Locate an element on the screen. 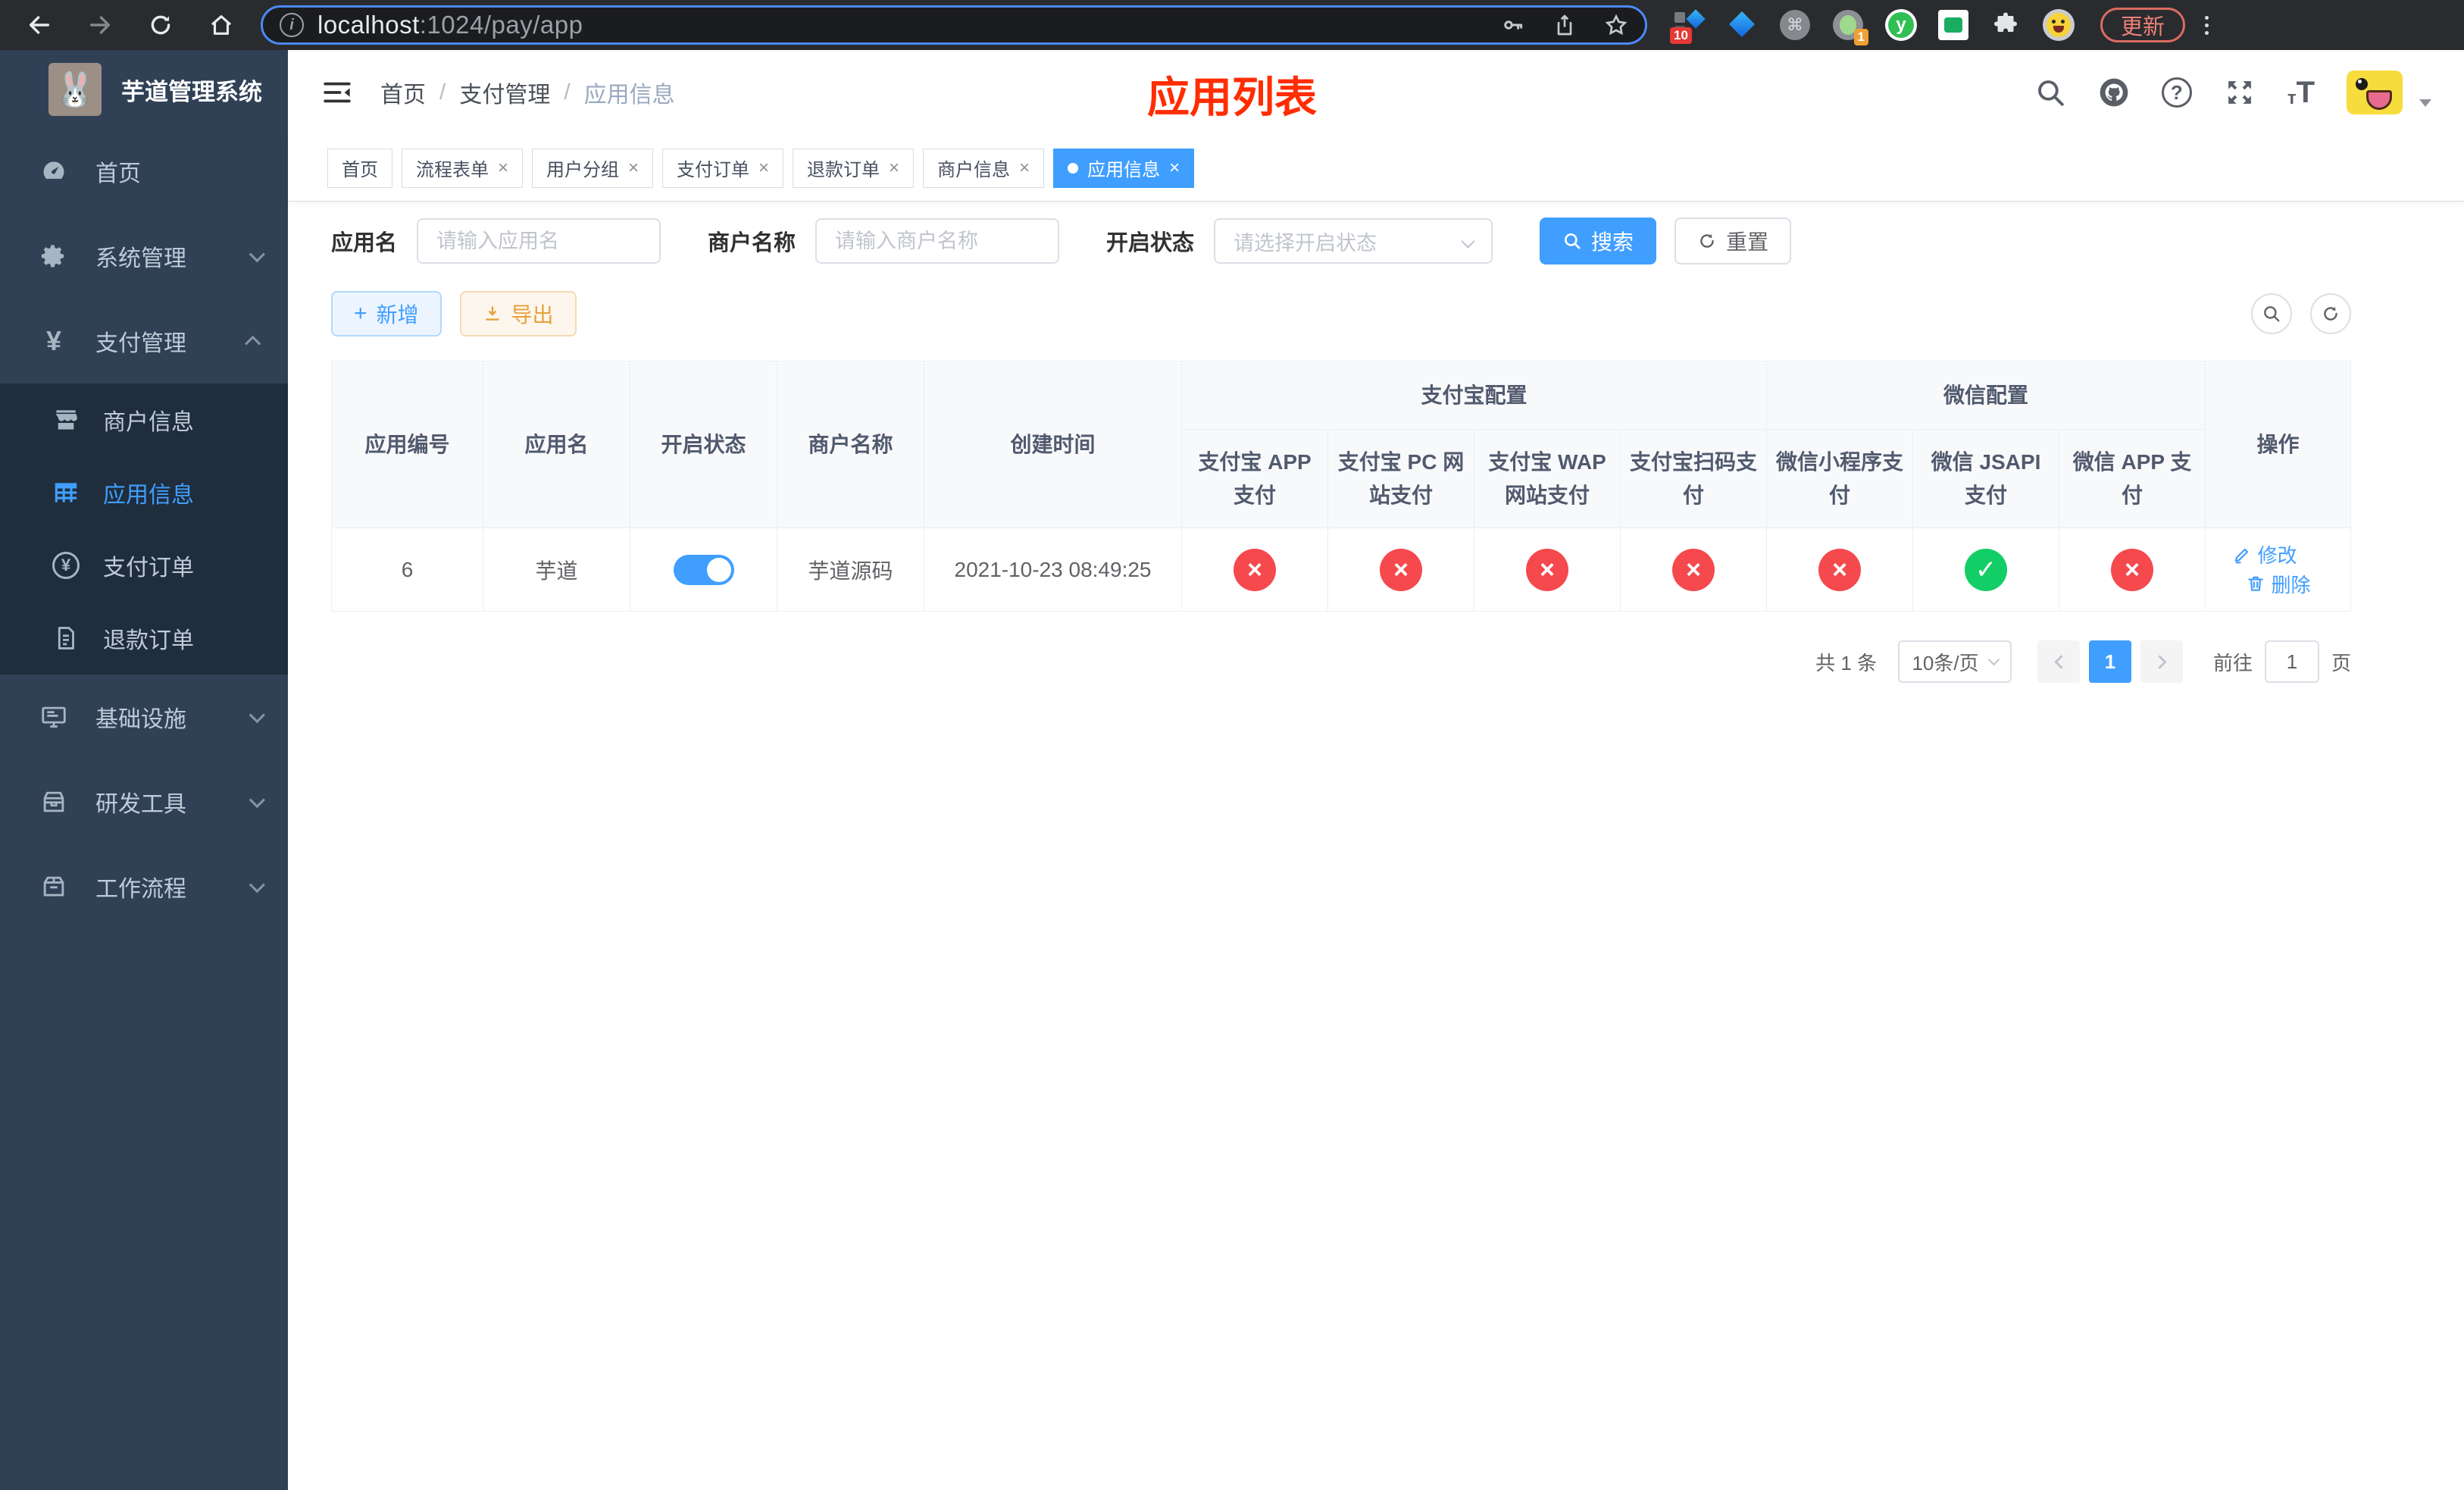 The width and height of the screenshot is (2464, 1490). sidebar-item-label: 退款订单 is located at coordinates (148, 640).